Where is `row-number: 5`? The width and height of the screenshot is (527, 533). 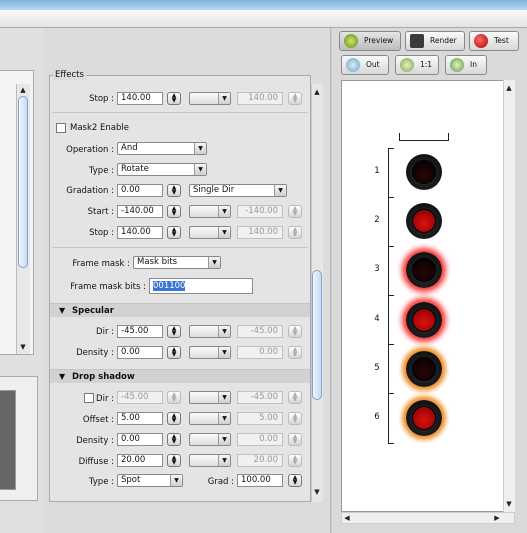 row-number: 5 is located at coordinates (377, 367).